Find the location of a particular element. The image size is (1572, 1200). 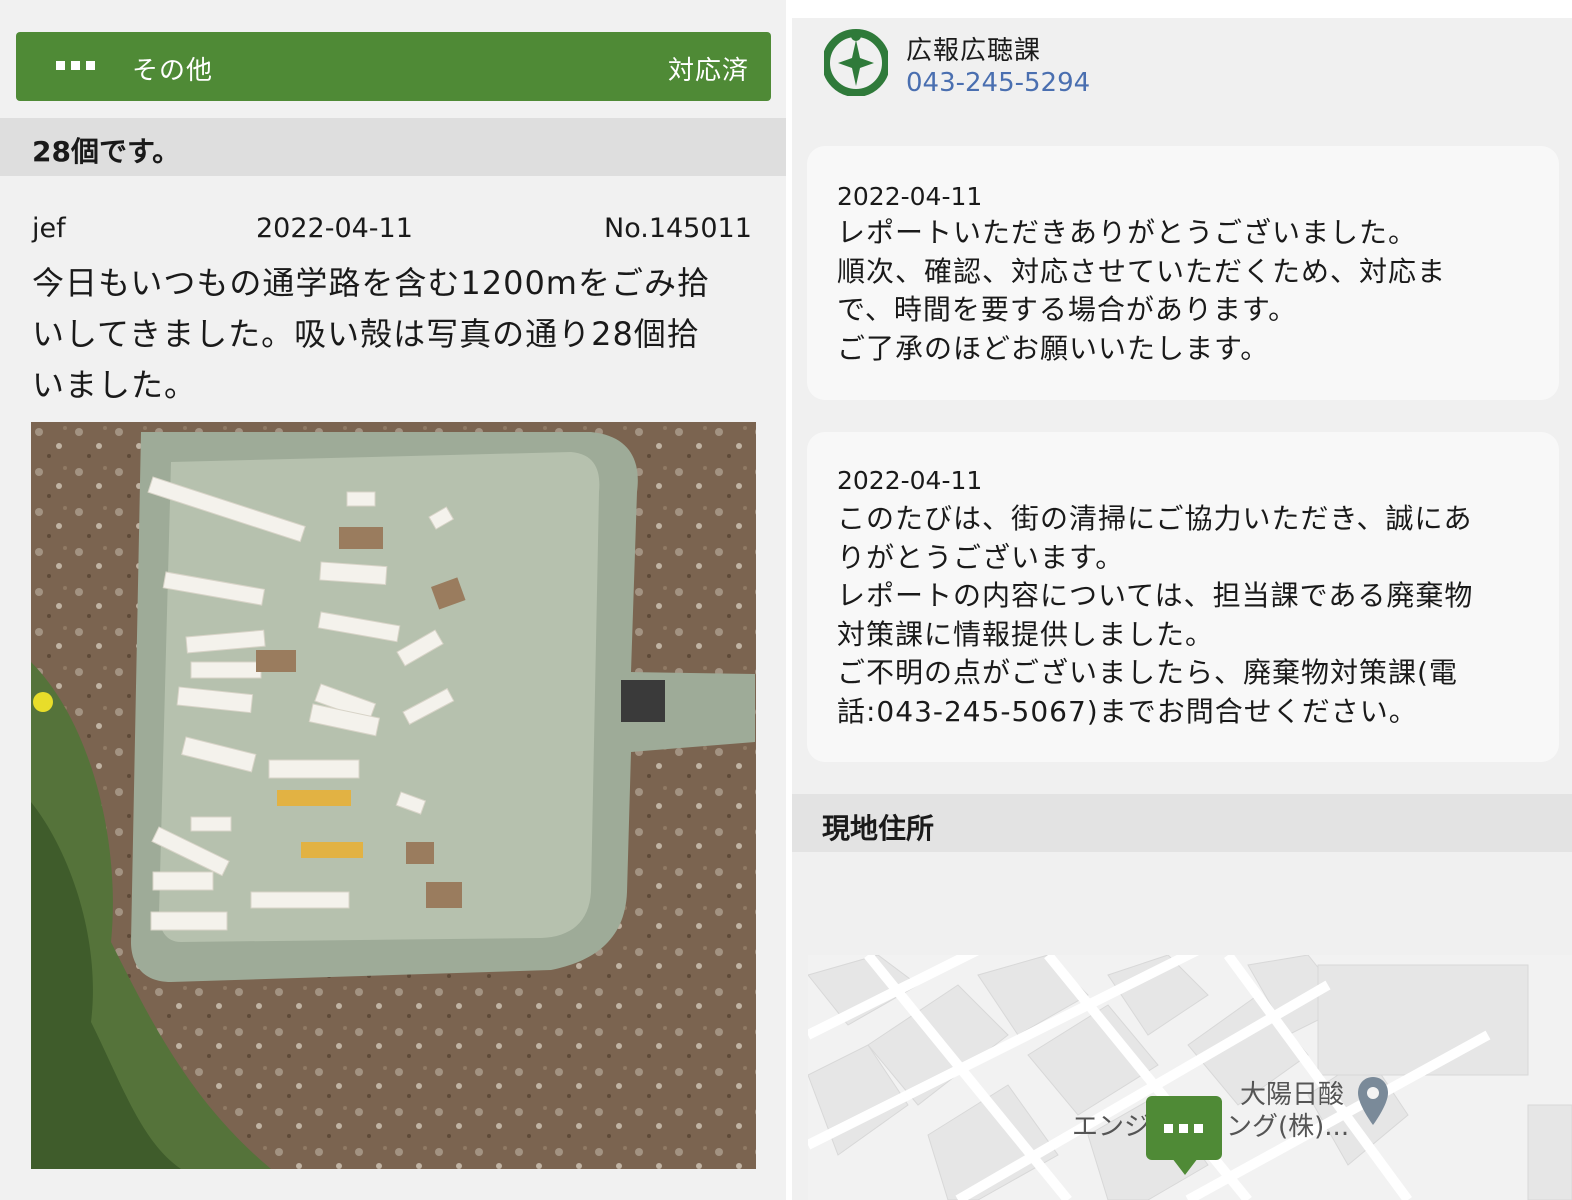

reply-line: りがとうございます。 is located at coordinates (981, 557).